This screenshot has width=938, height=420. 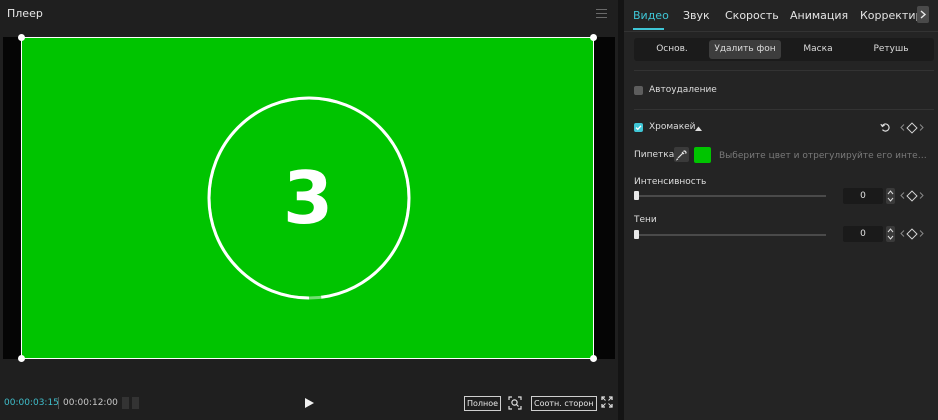 I want to click on shadows-label: Тени, so click(x=645, y=220).